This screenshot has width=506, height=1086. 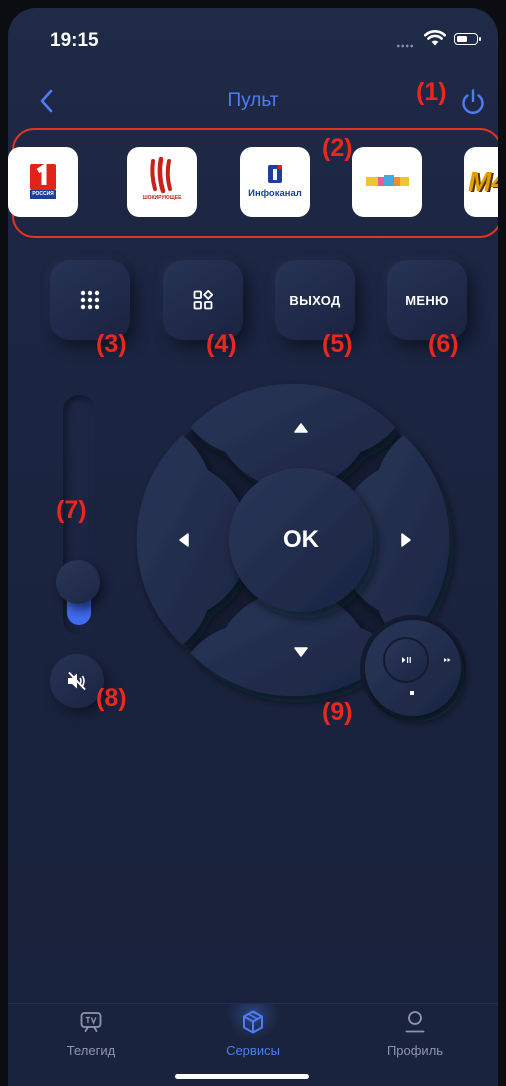 I want to click on ok-label: OK, so click(x=301, y=539).